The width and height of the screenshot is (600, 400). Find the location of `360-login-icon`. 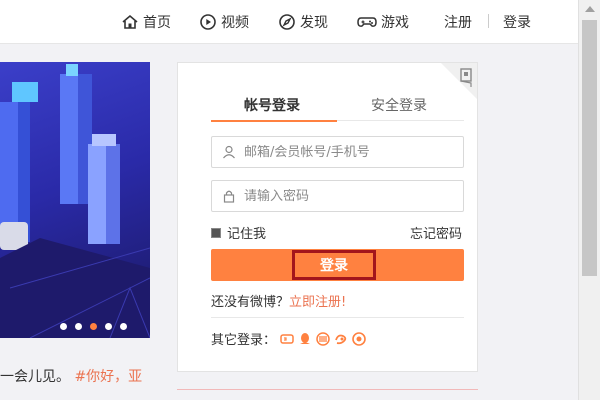

360-login-icon is located at coordinates (287, 339).